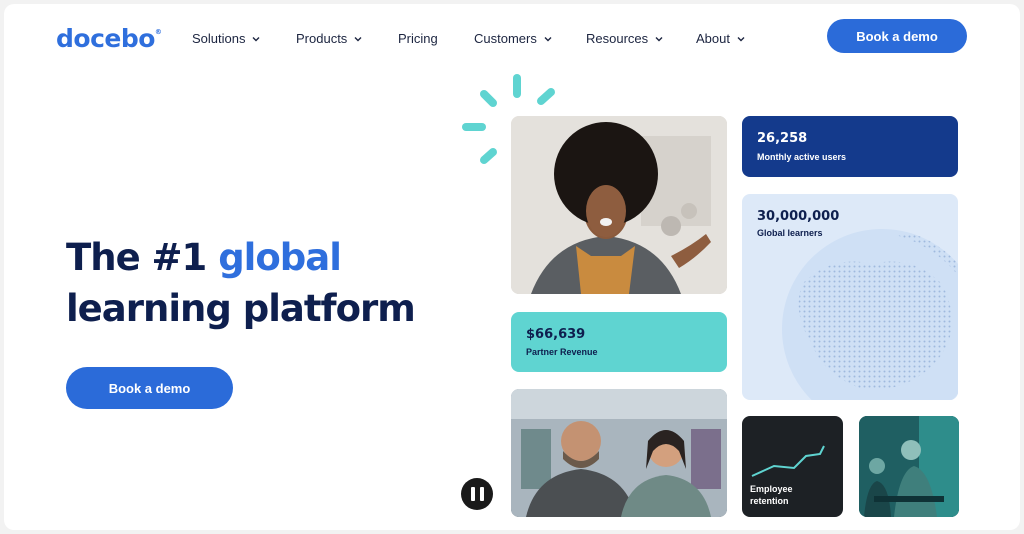  Describe the element at coordinates (477, 494) in the screenshot. I see `pause-button` at that location.